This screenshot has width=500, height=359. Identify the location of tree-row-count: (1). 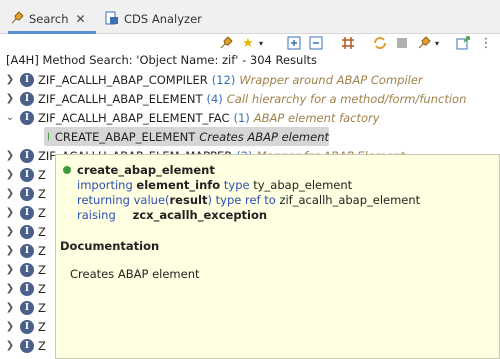
(241, 117).